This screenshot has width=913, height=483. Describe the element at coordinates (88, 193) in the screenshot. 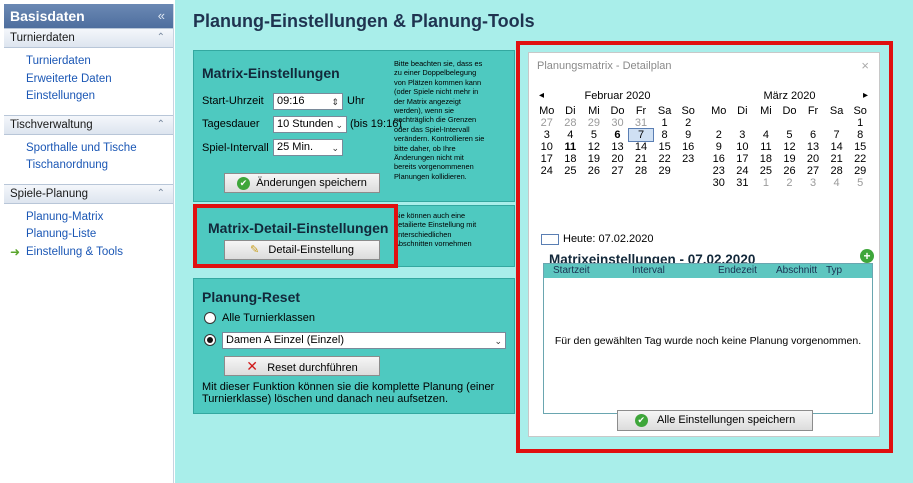

I see `section-spiele-planung: Spiele-Planung ⌃` at that location.